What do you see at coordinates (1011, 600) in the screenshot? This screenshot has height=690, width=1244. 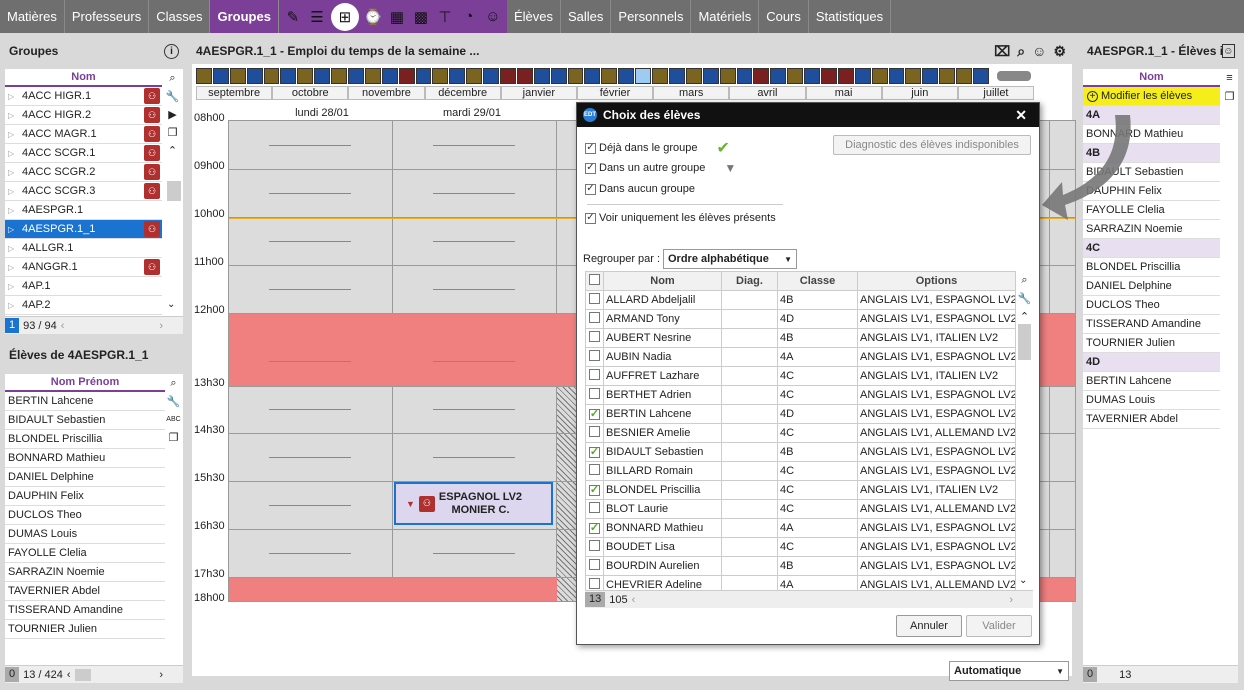 I see `scroll-right-icon: ›` at bounding box center [1011, 600].